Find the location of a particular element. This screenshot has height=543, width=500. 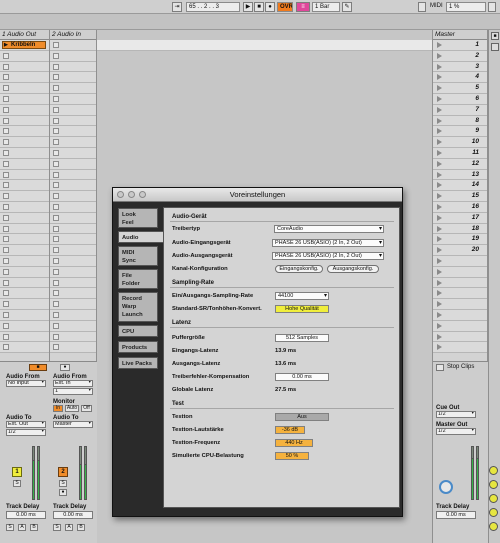

track-1-output-type: Ext. Out is located at coordinates (26, 424).